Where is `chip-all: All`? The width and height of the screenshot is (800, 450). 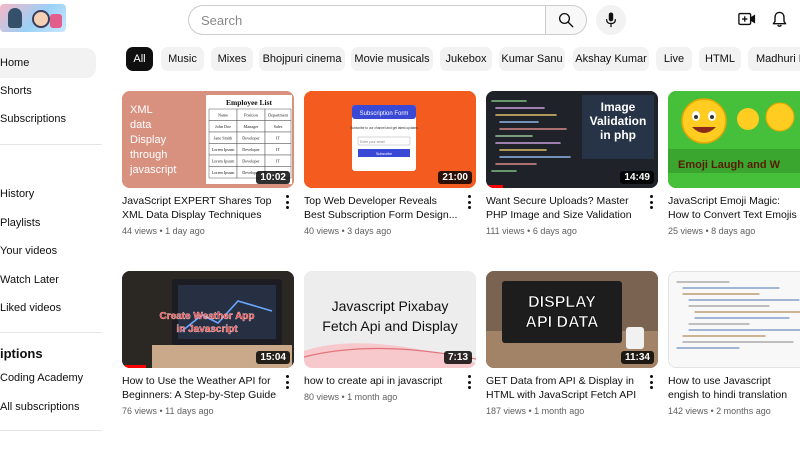
chip-all: All is located at coordinates (139, 59).